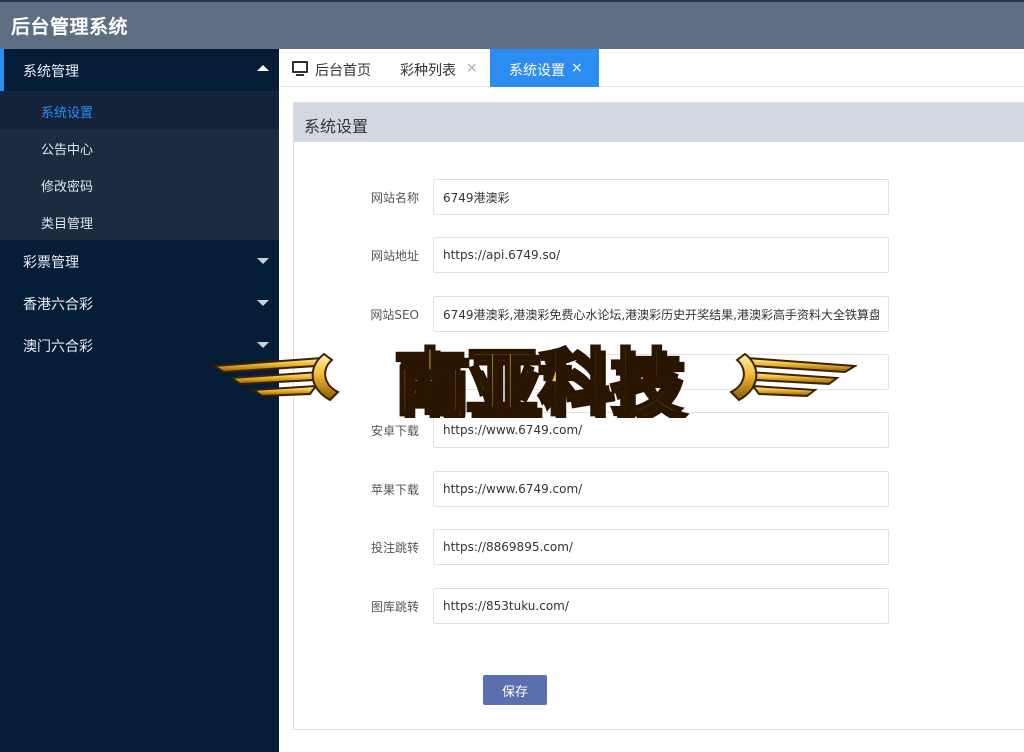 The width and height of the screenshot is (1024, 752). I want to click on tab-lottery-list: 彩种列表 ×, so click(436, 68).